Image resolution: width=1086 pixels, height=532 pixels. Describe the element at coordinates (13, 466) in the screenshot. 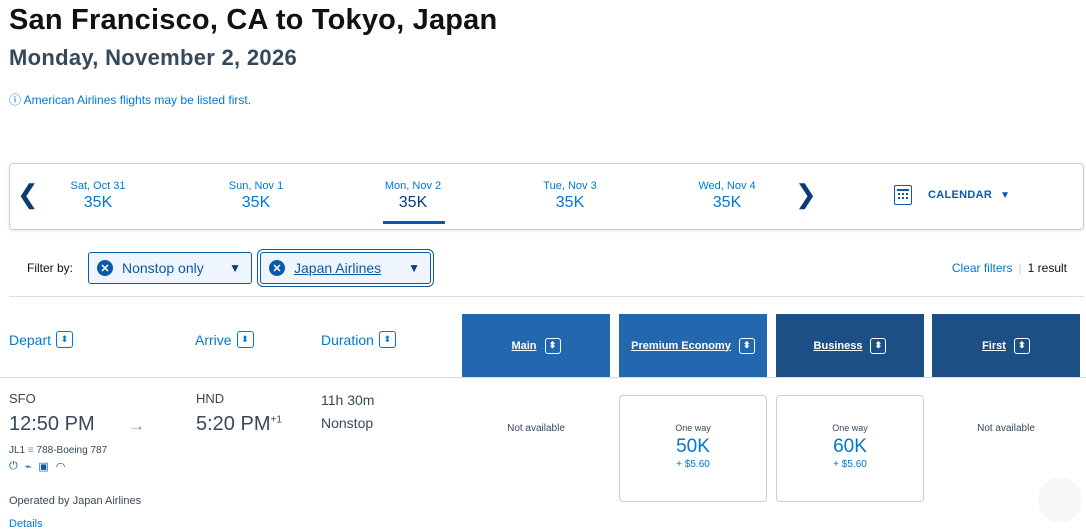

I see `power-outlet-icon: ⏻` at that location.